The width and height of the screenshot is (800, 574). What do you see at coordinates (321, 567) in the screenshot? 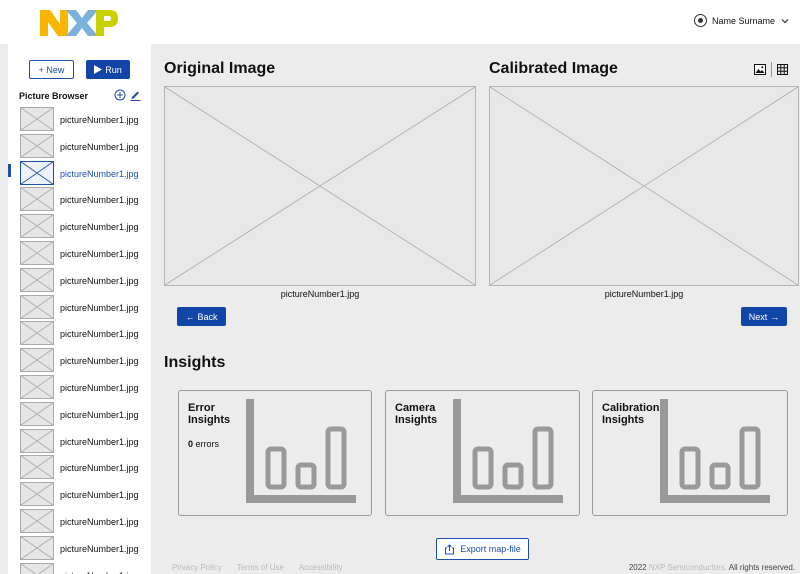
I see `accessibility-link: Accessibility` at bounding box center [321, 567].